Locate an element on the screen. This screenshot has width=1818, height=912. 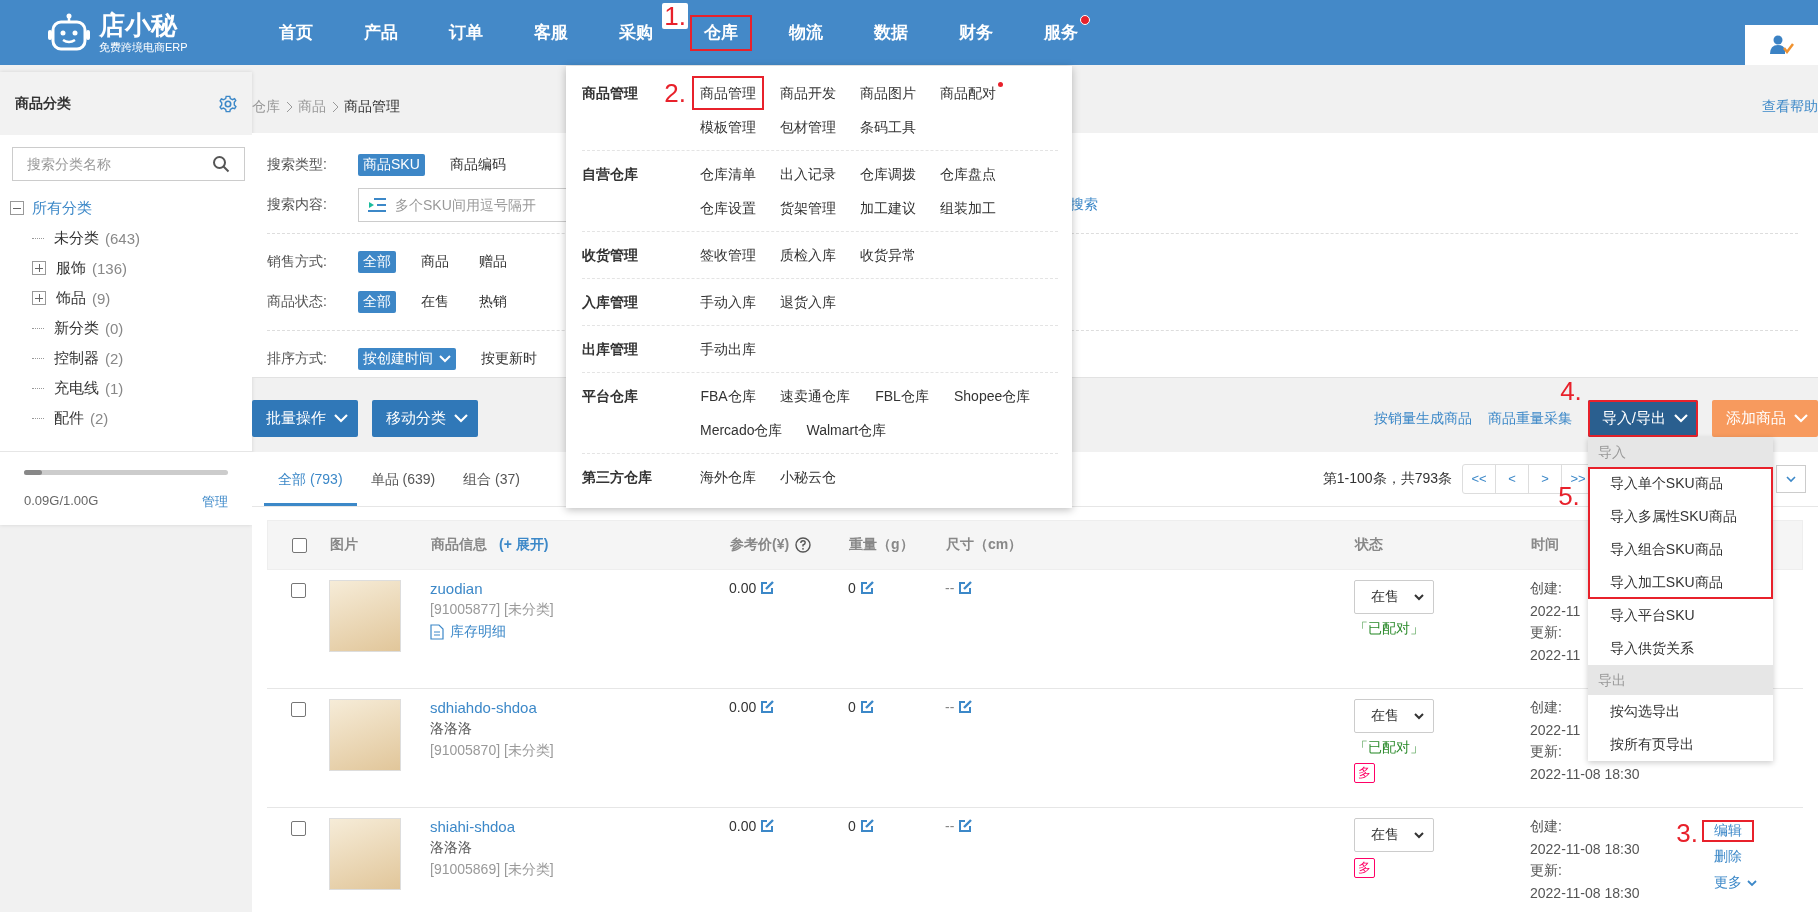
column-header: 商品信息 is located at coordinates (459, 545).